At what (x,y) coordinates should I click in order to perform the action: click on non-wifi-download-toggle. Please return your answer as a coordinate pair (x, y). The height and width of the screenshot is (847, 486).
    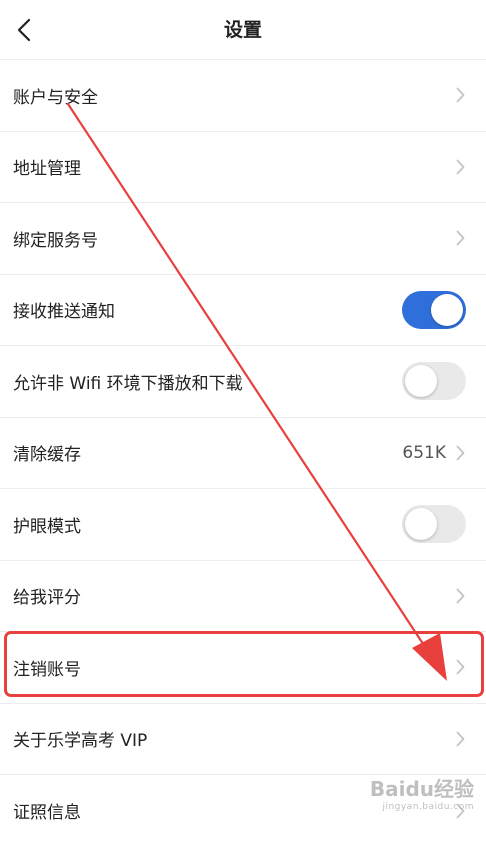
    Looking at the image, I should click on (434, 381).